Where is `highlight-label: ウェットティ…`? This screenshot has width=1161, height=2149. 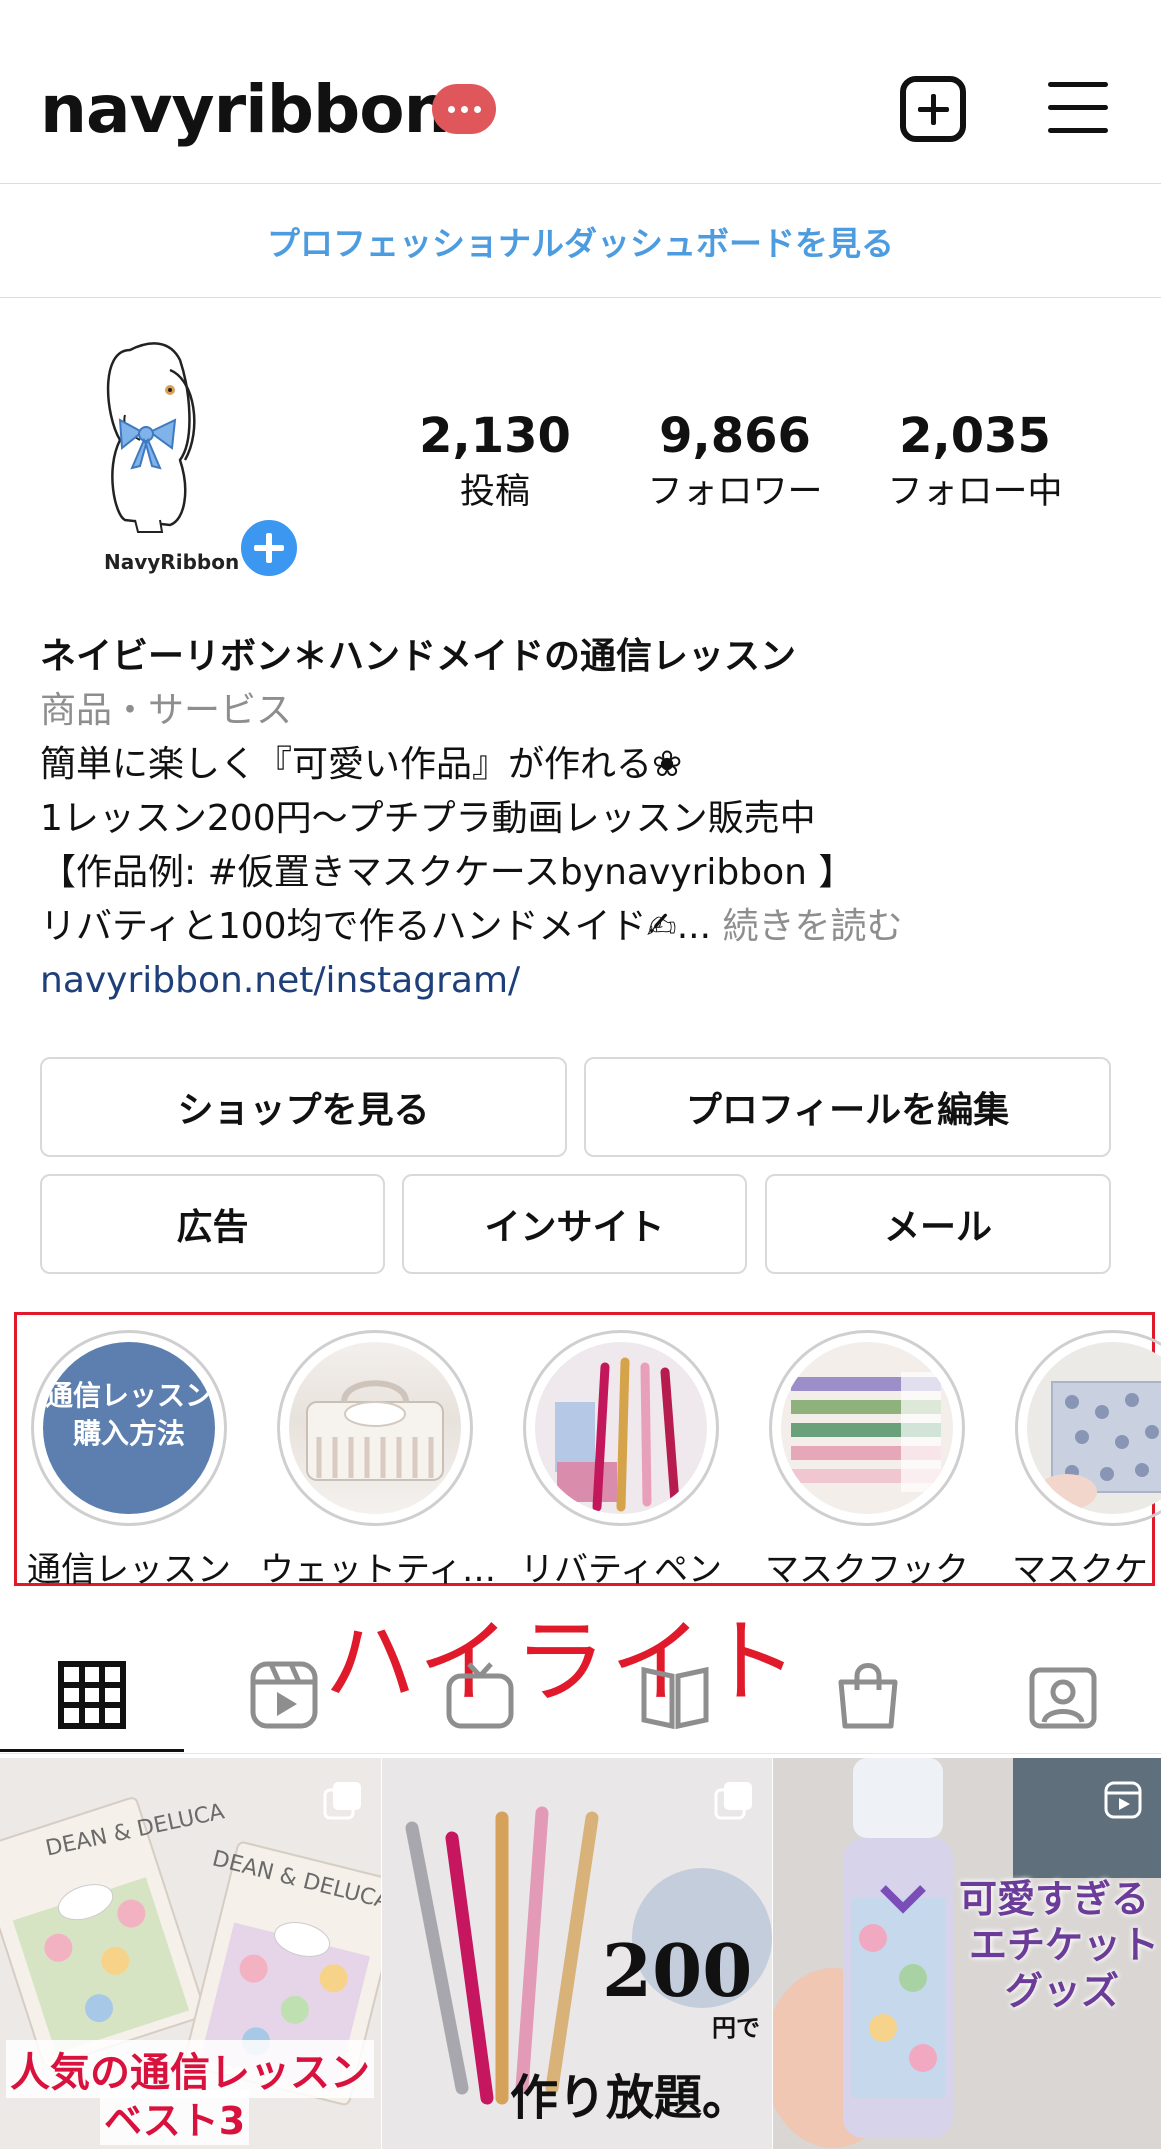
highlight-label: ウェットティ… is located at coordinates (378, 1570).